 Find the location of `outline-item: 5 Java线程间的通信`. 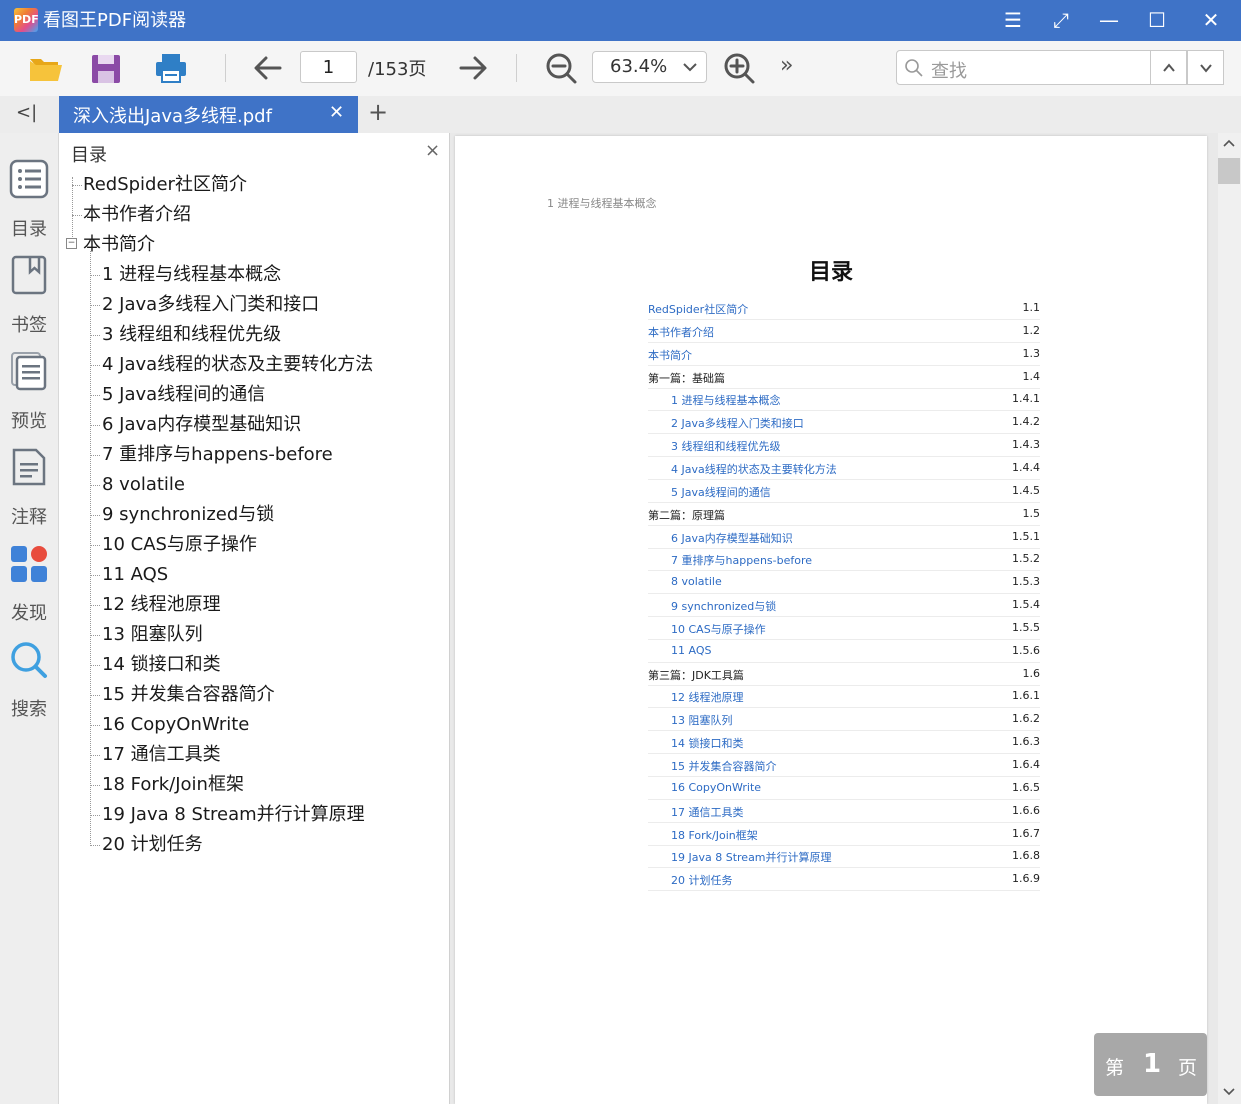

outline-item: 5 Java线程间的通信 is located at coordinates (183, 395).